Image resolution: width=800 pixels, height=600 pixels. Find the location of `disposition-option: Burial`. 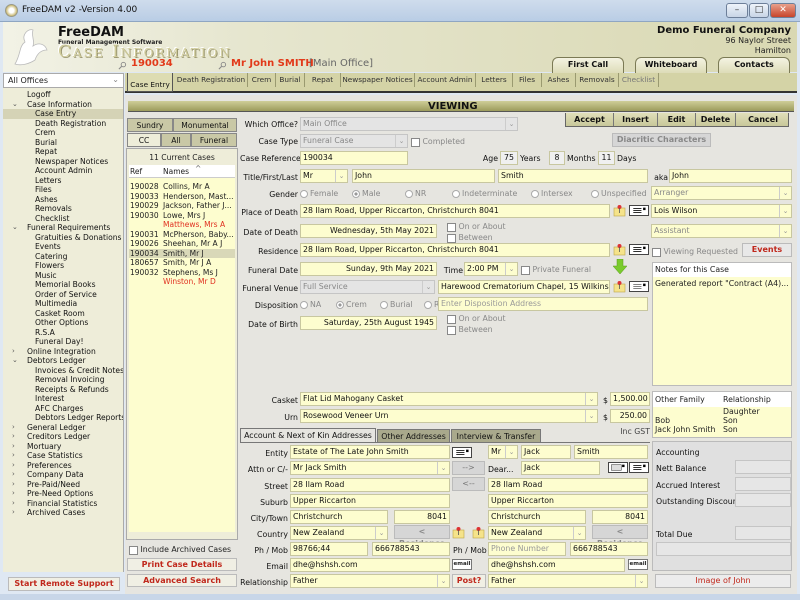

disposition-option: Burial is located at coordinates (396, 304).